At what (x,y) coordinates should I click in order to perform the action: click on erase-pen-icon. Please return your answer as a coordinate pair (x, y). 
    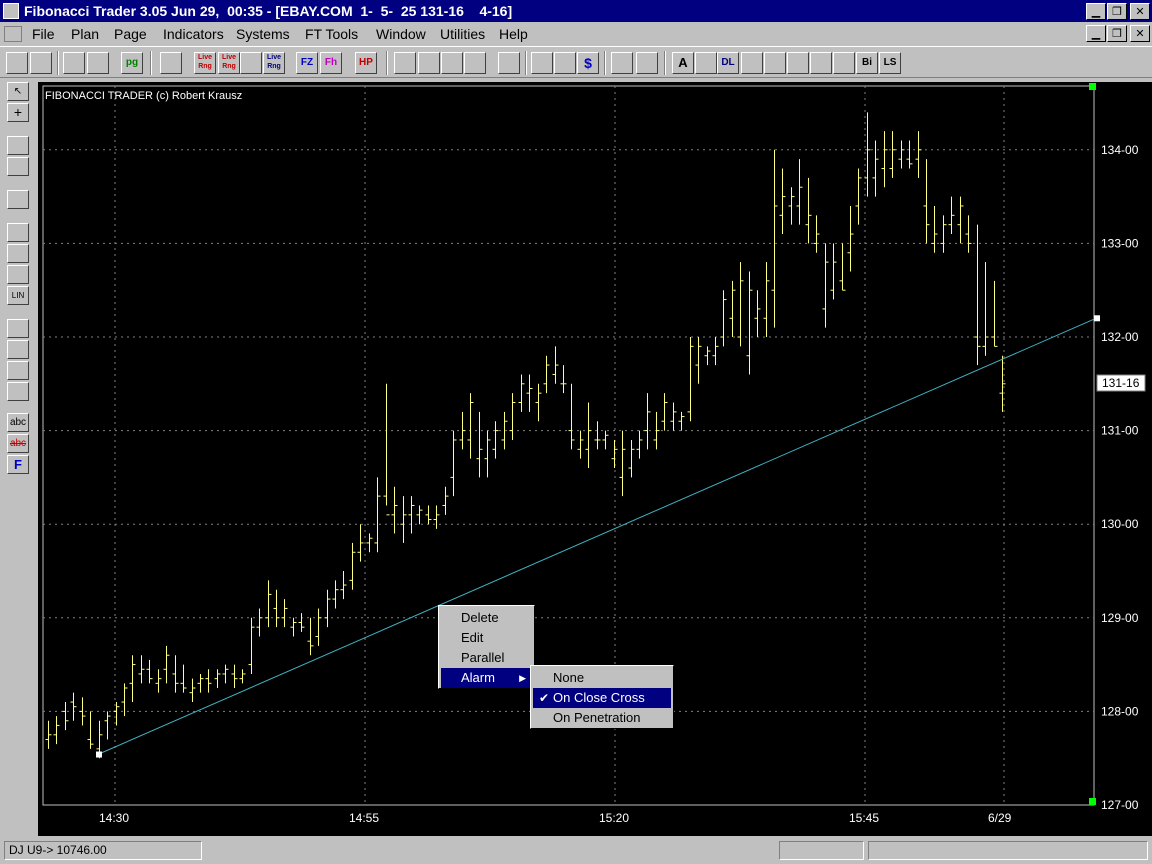
    Looking at the image, I should click on (18, 349).